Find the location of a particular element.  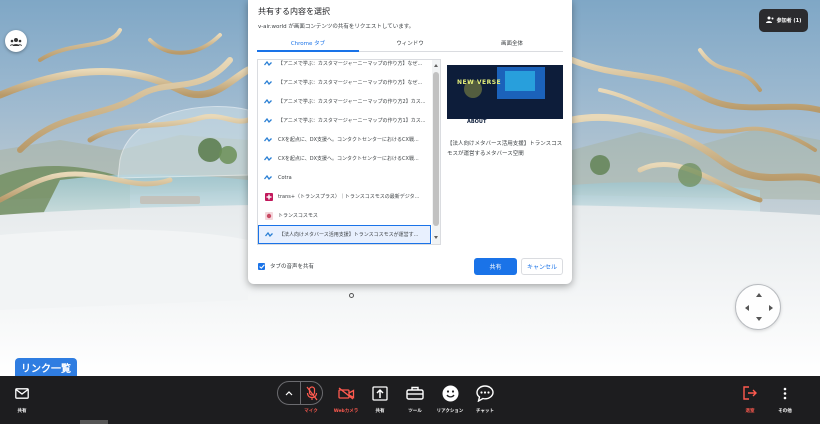

mic-off-icon is located at coordinates (311, 392).